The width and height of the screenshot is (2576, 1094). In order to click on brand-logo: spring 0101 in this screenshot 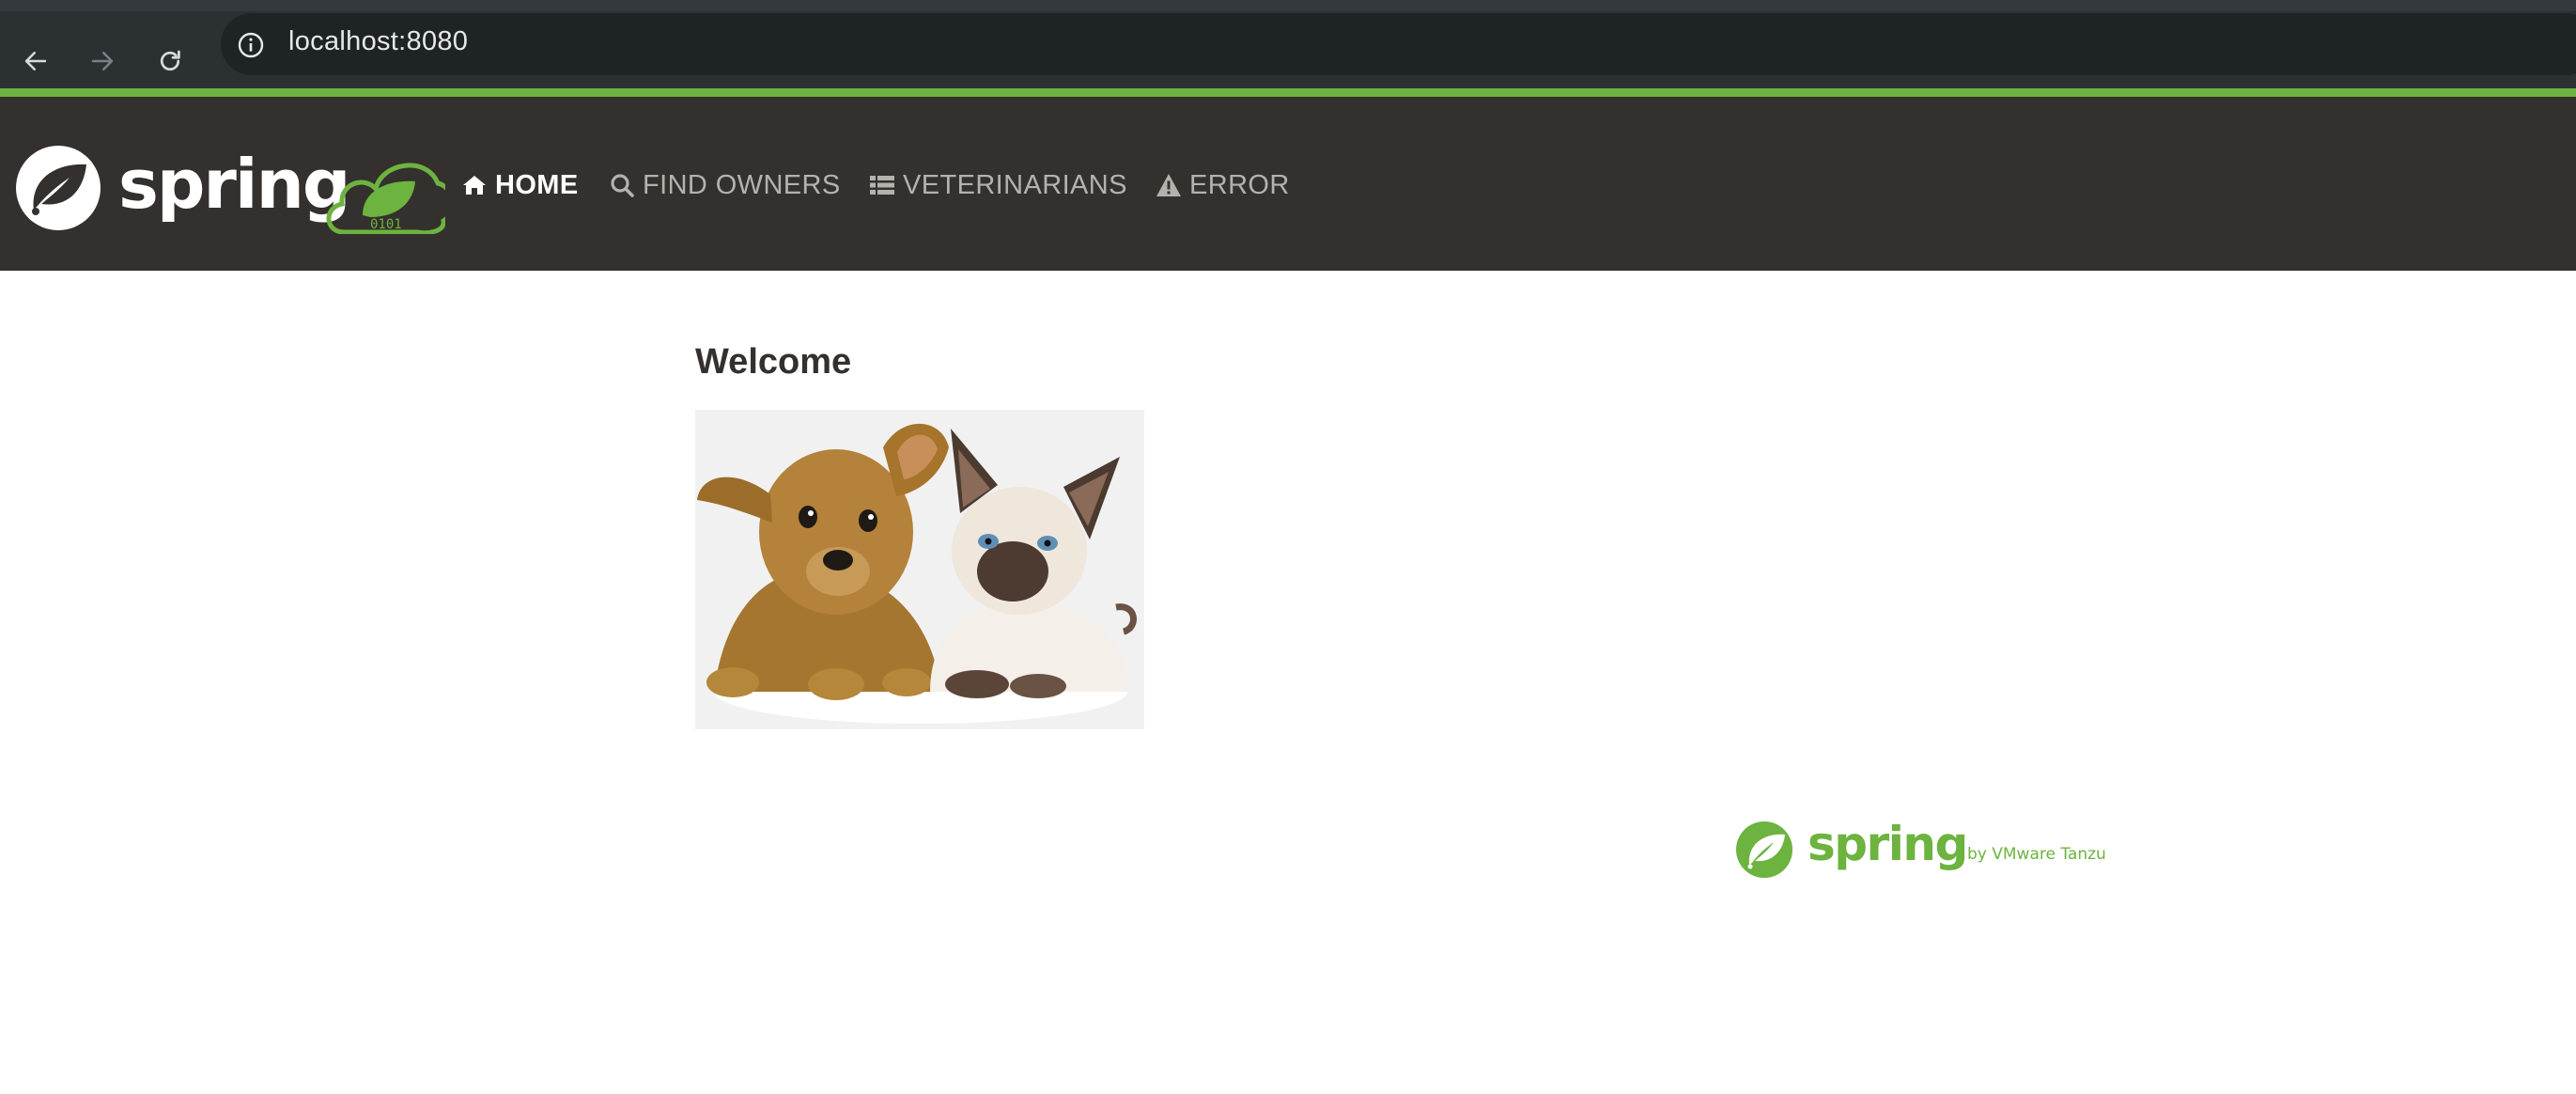, I will do `click(234, 189)`.